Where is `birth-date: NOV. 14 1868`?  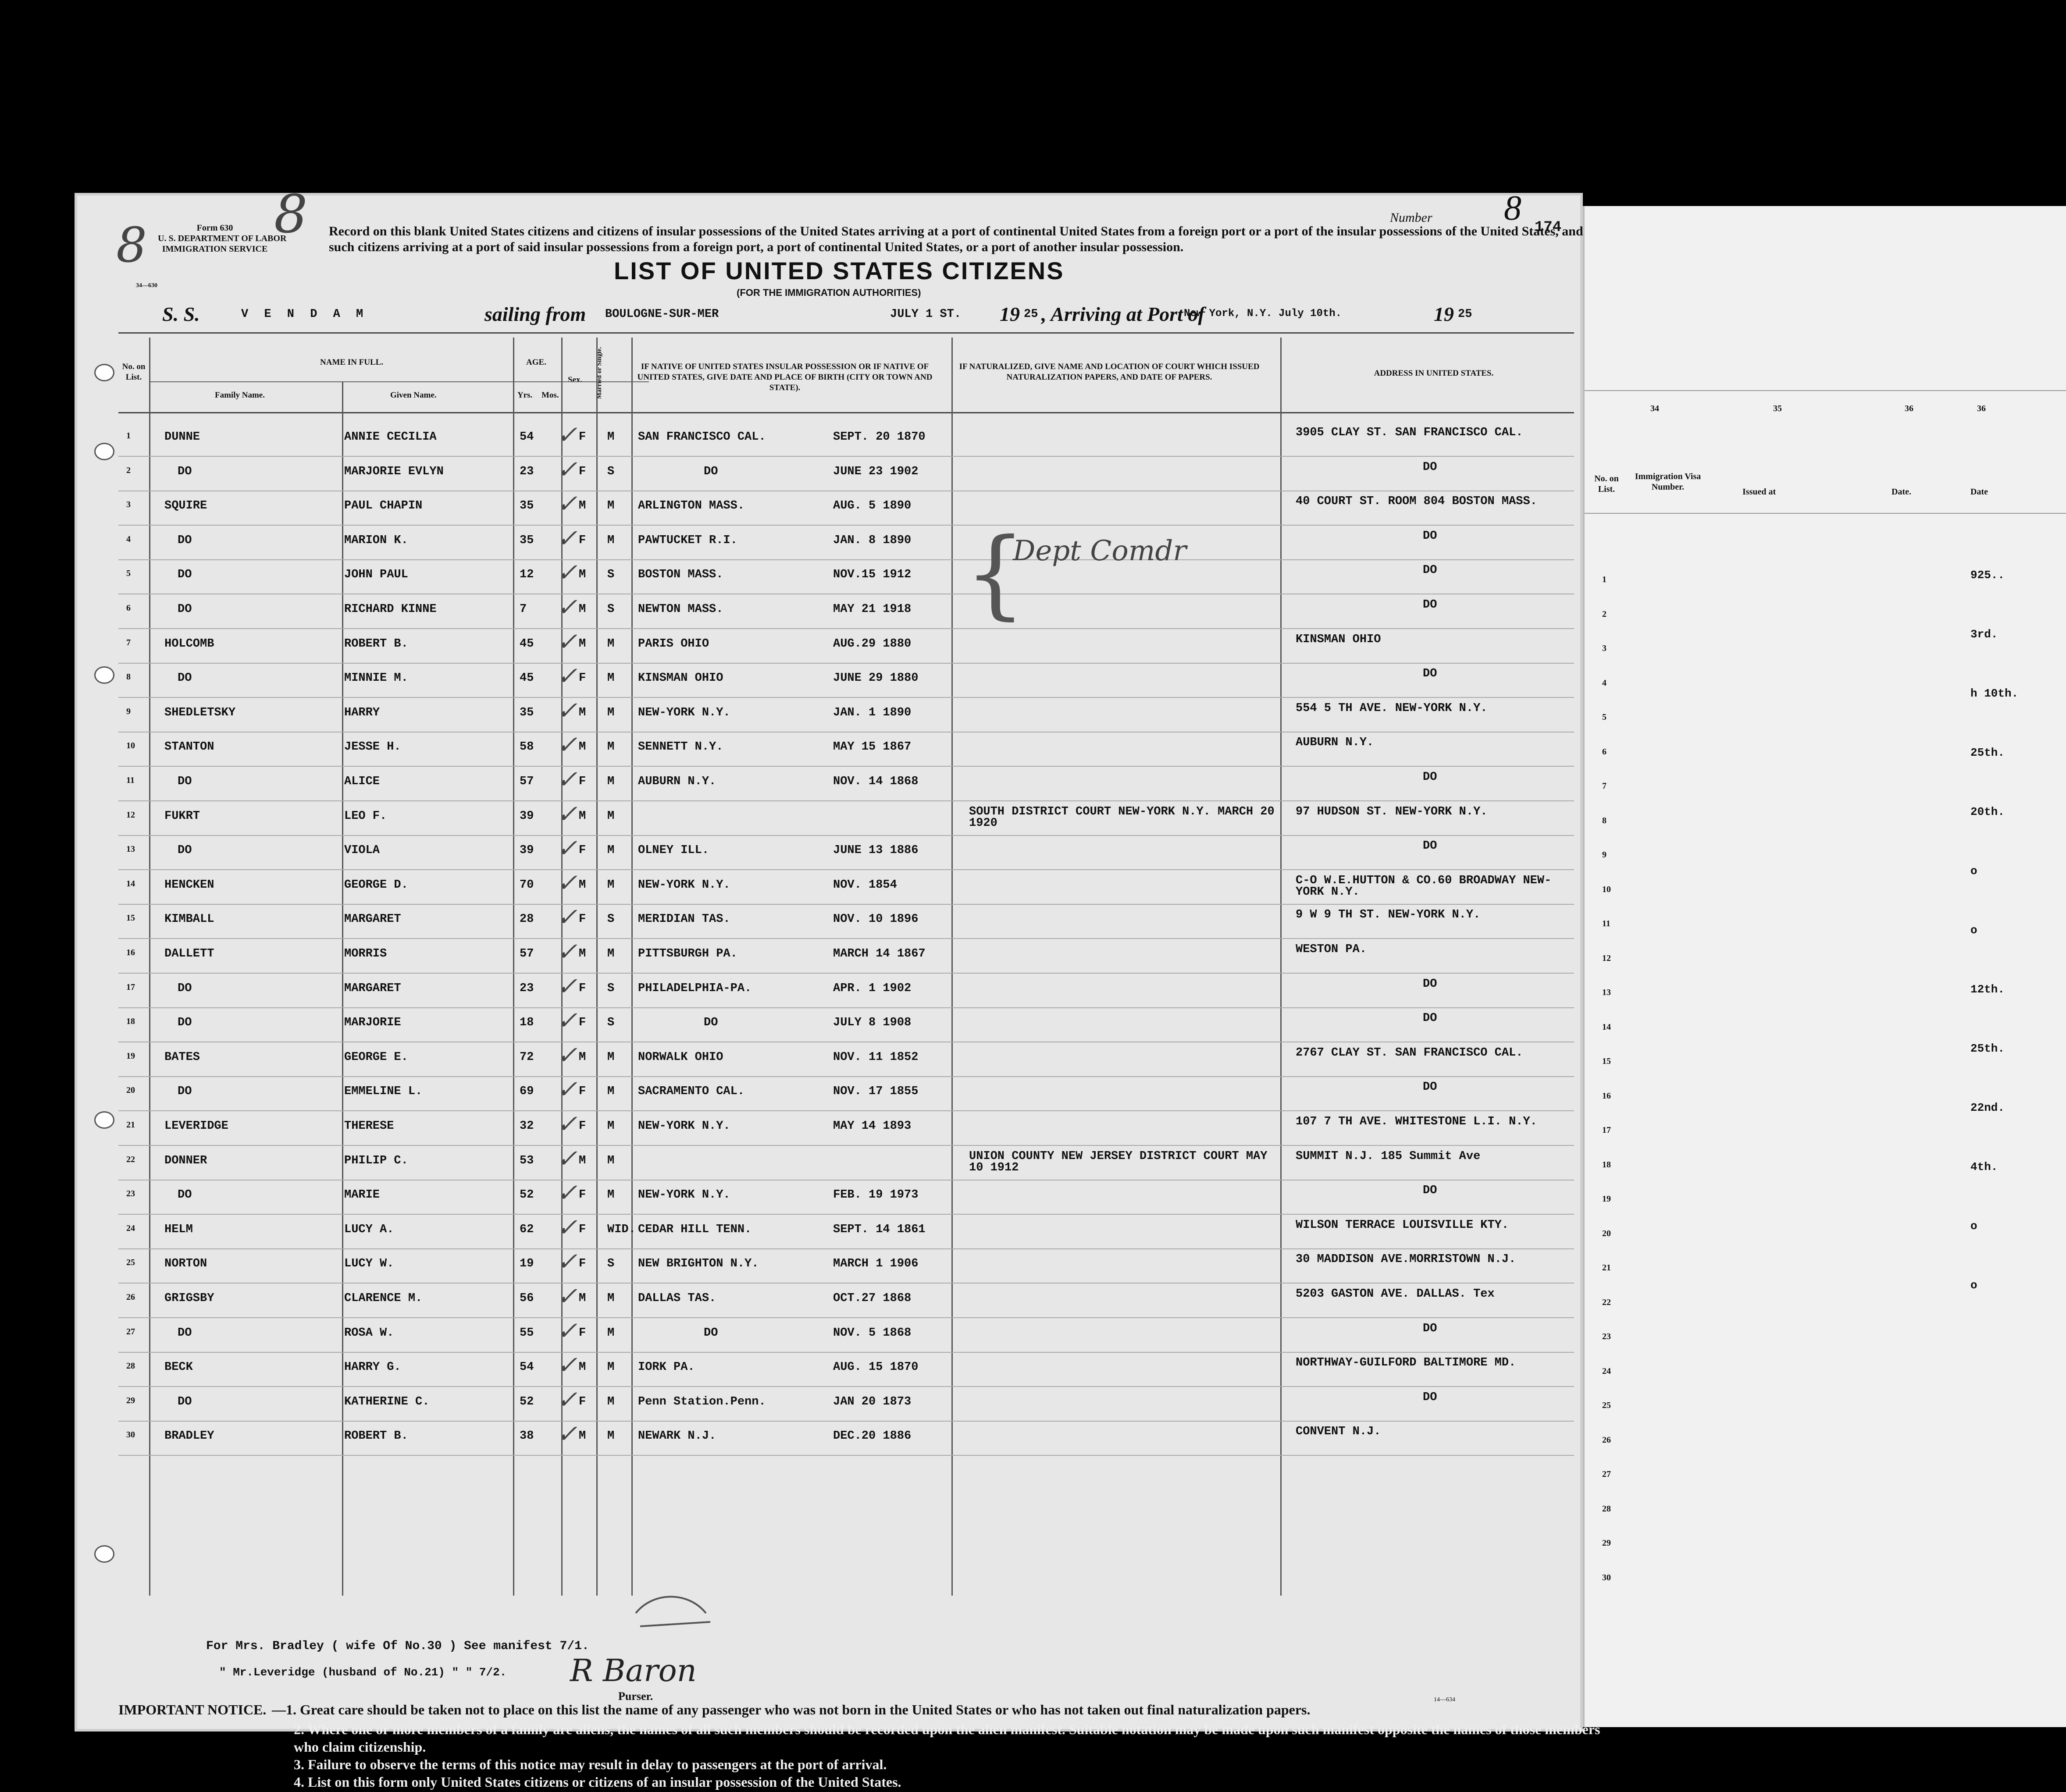 birth-date: NOV. 14 1868 is located at coordinates (876, 781).